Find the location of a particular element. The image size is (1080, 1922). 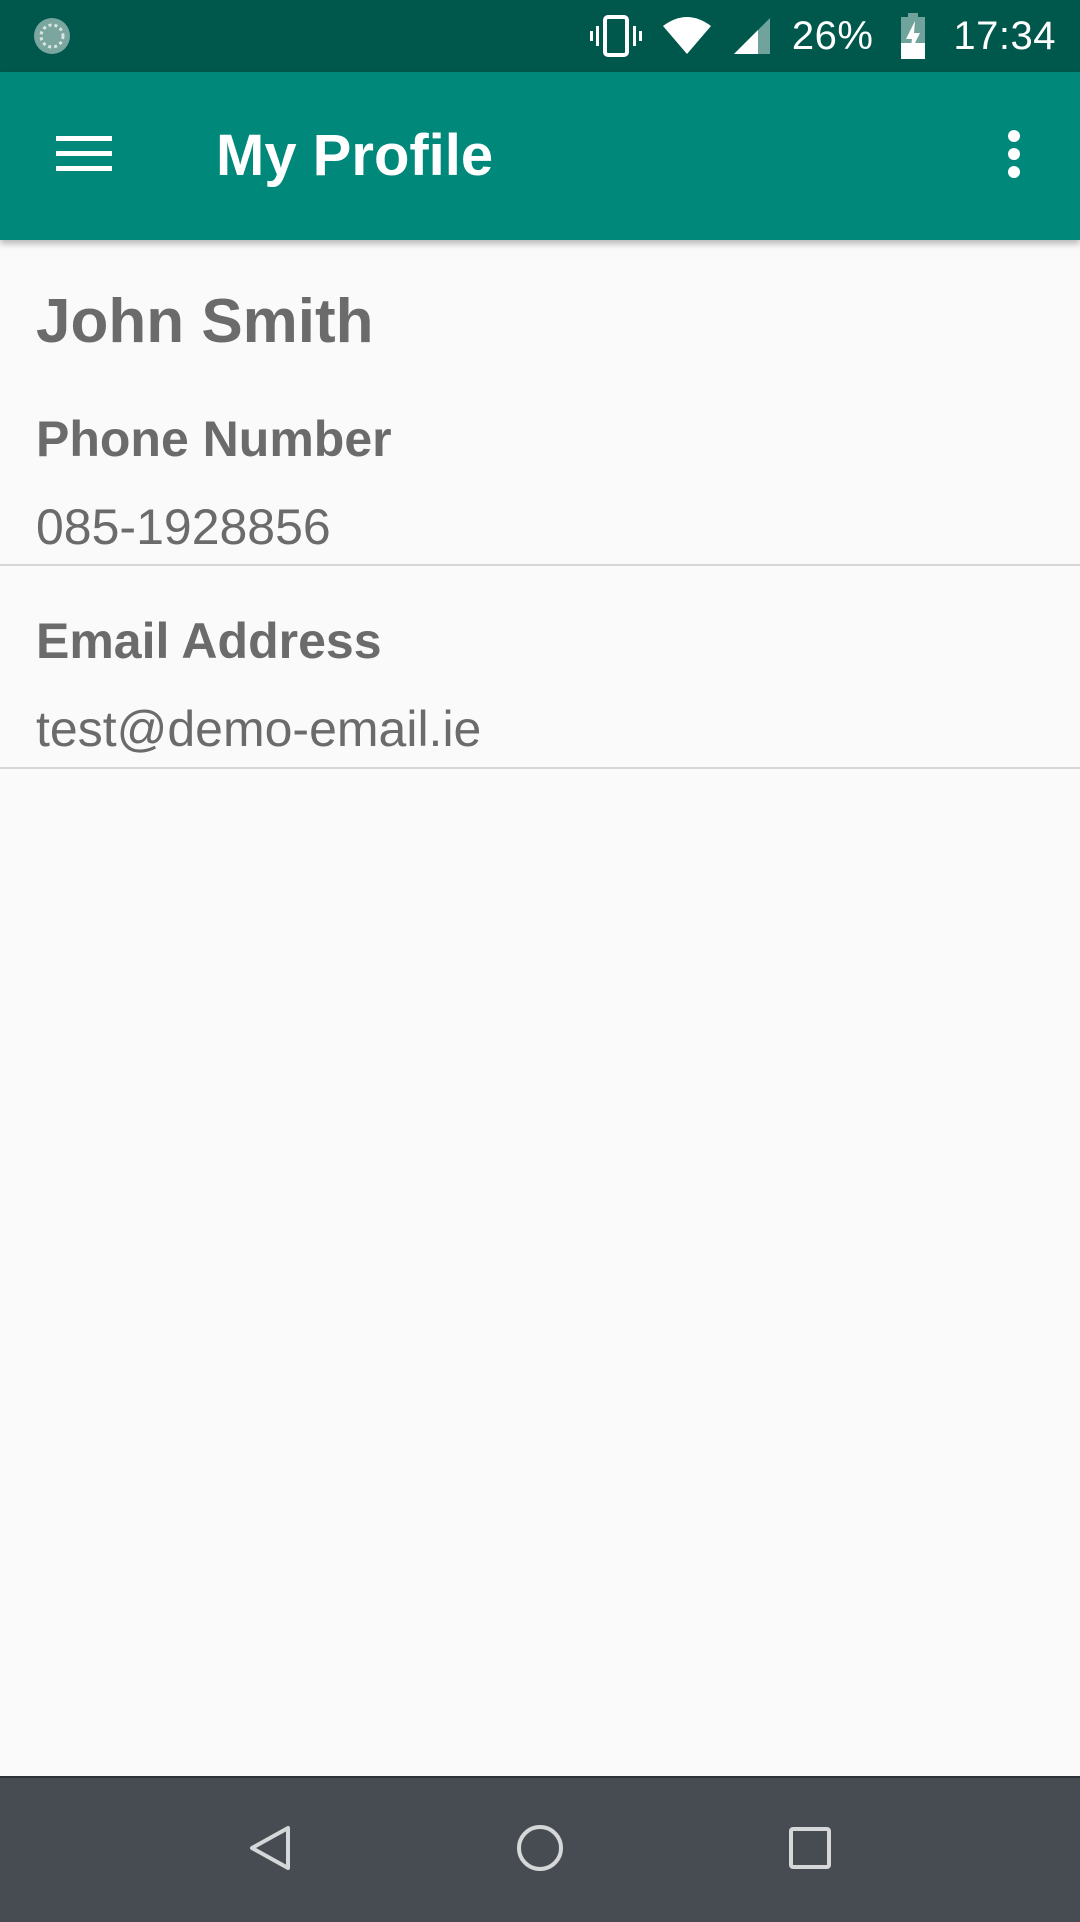

status-icons: 26% 17:34 is located at coordinates (822, 36).